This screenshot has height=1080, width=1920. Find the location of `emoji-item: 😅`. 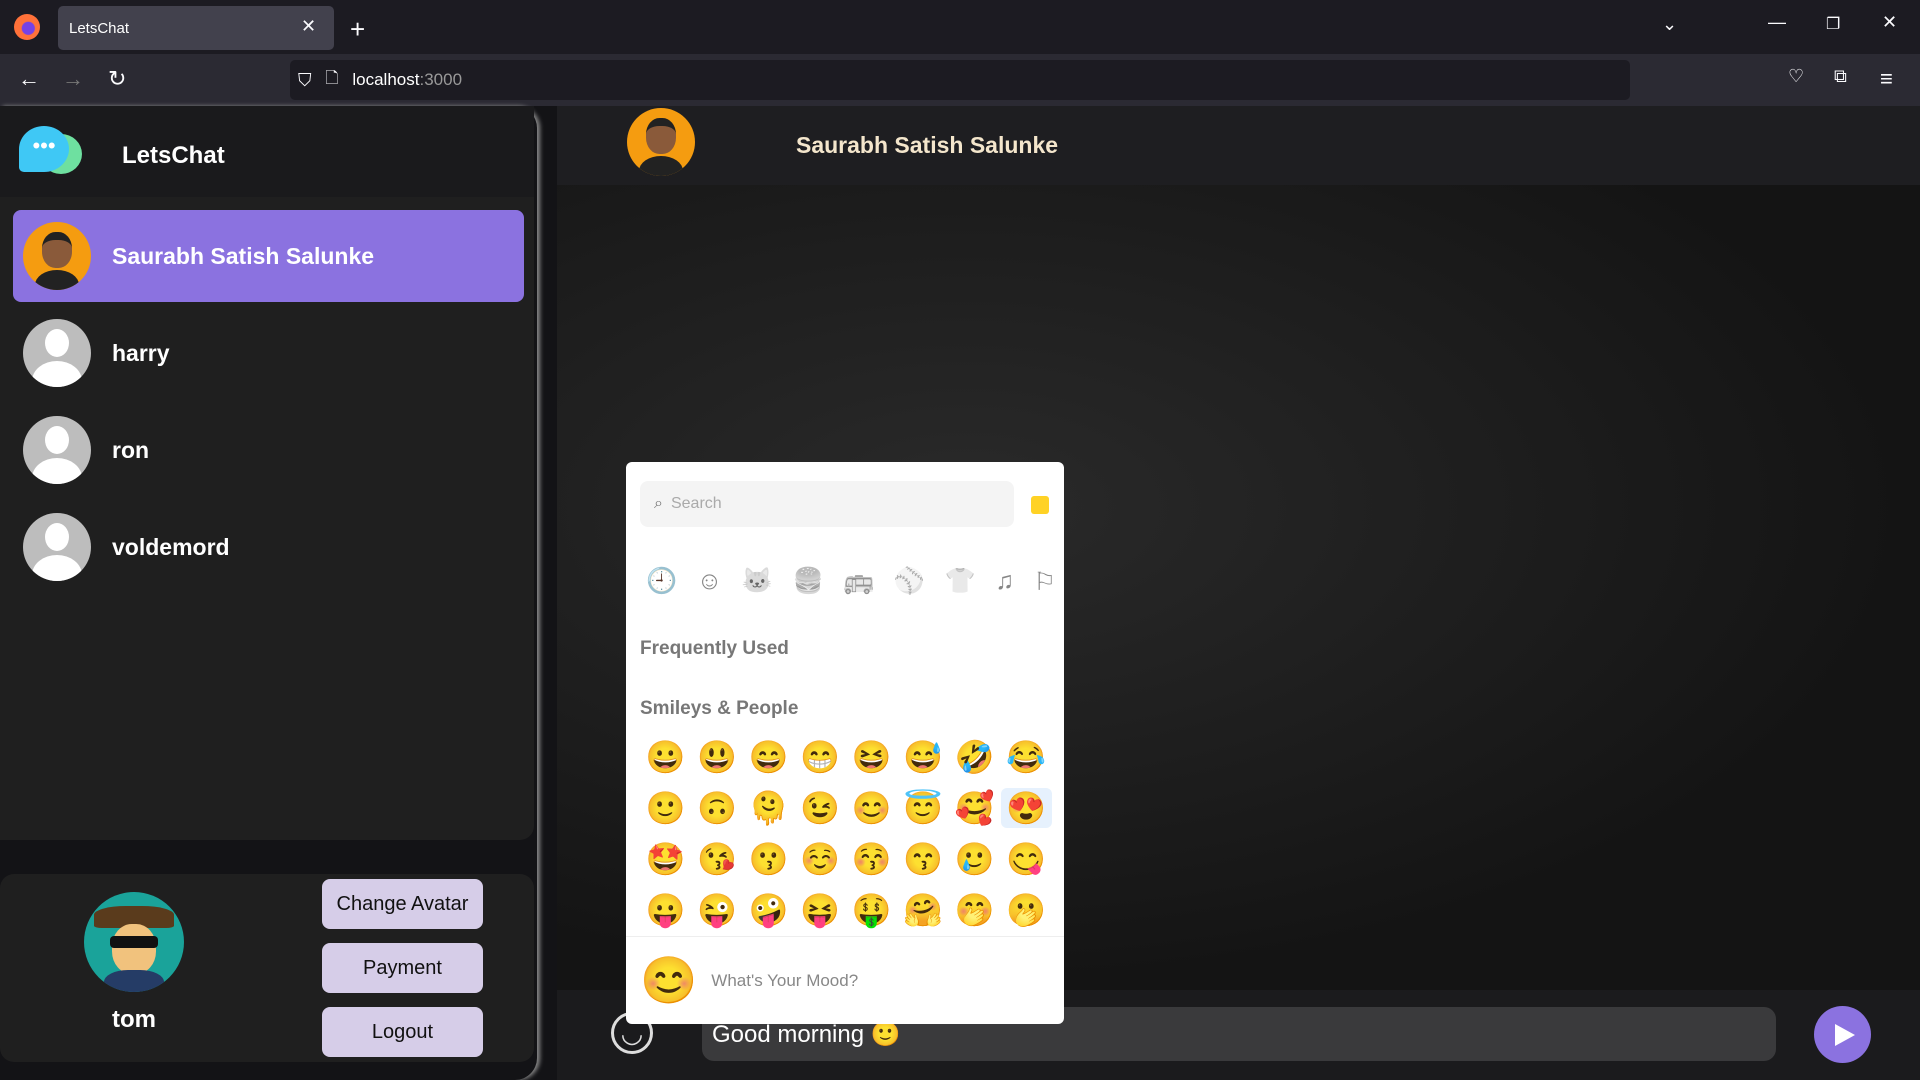

emoji-item: 😅 is located at coordinates (924, 757).